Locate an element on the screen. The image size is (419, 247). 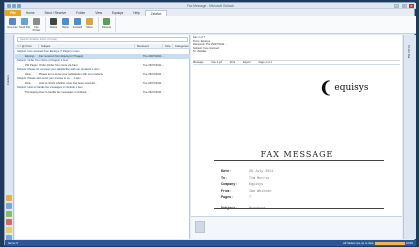
column-subject: Subject is located at coordinates (87, 46).